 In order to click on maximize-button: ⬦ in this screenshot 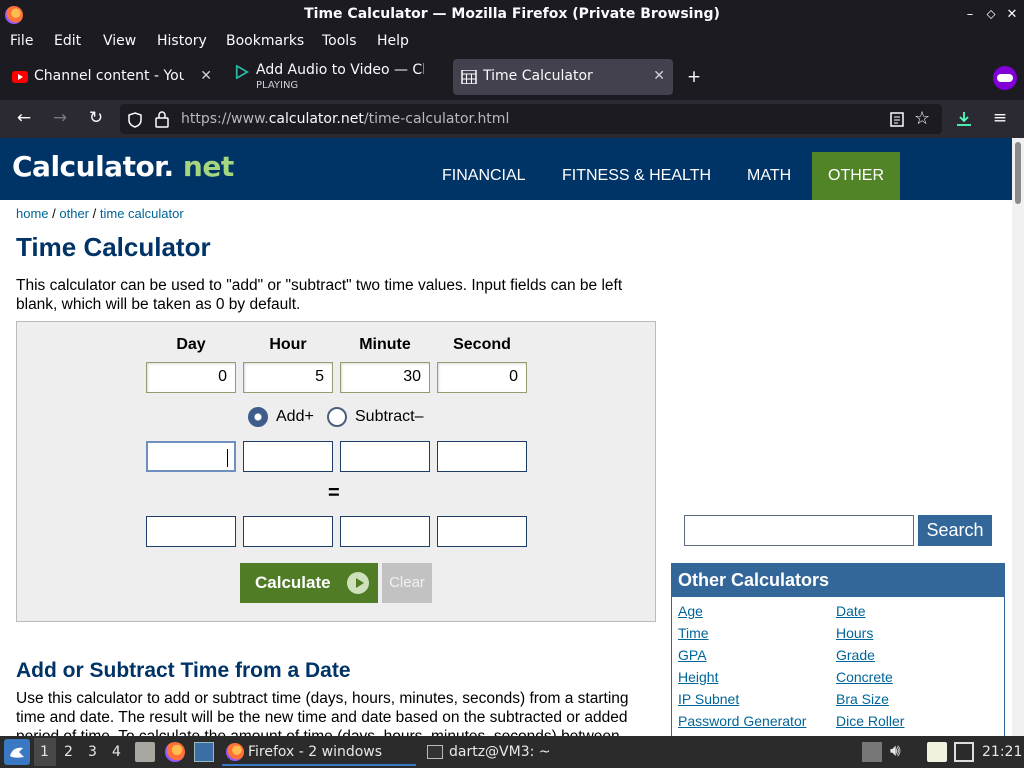, I will do `click(991, 15)`.